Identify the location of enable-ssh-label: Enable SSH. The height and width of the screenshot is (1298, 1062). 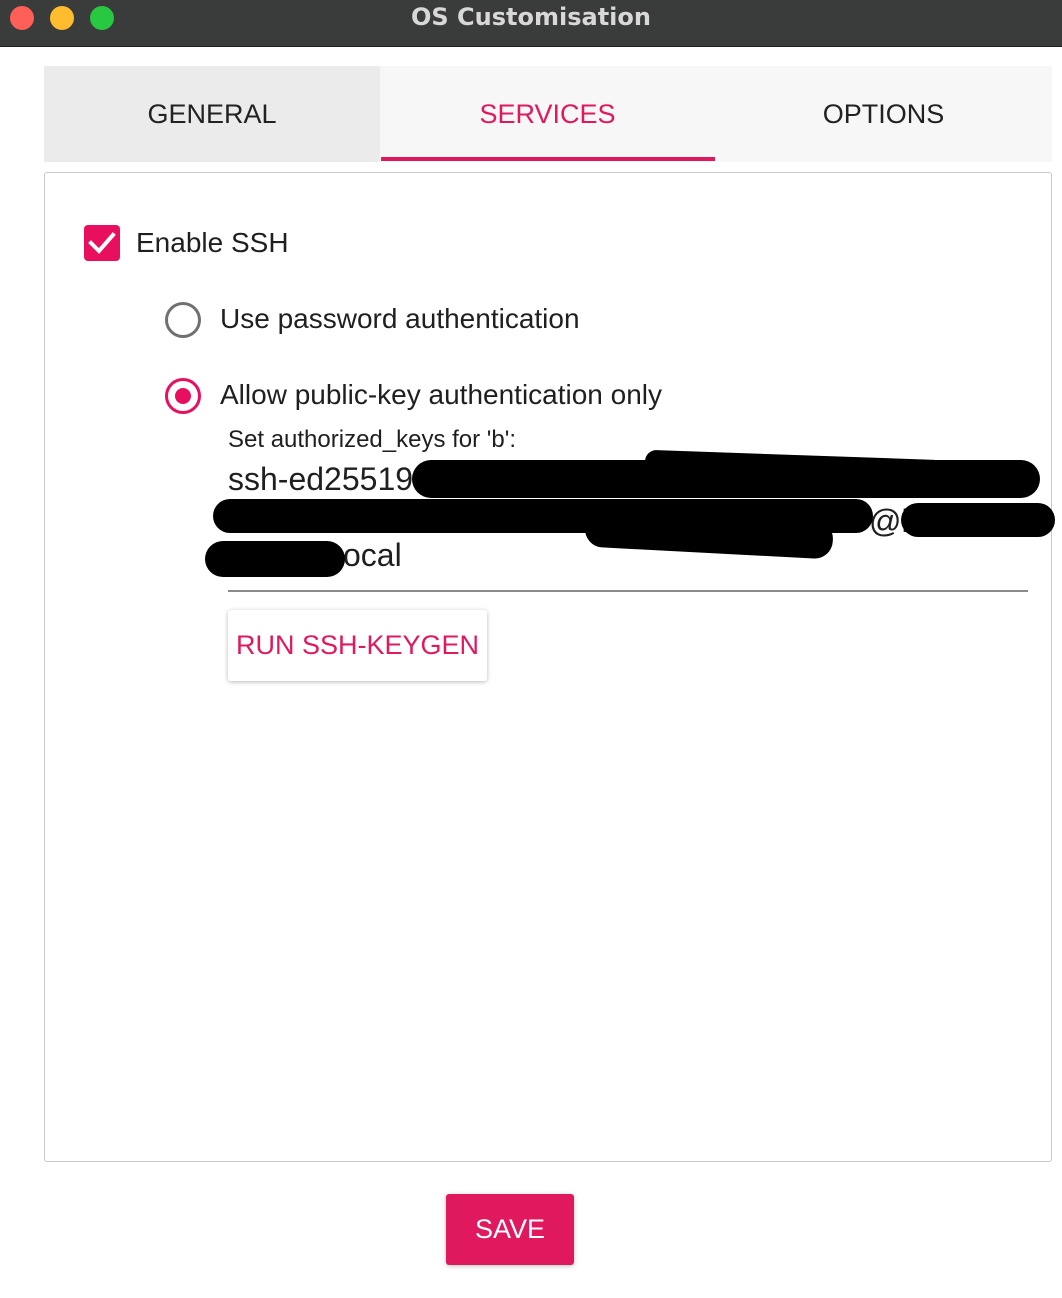
(212, 242).